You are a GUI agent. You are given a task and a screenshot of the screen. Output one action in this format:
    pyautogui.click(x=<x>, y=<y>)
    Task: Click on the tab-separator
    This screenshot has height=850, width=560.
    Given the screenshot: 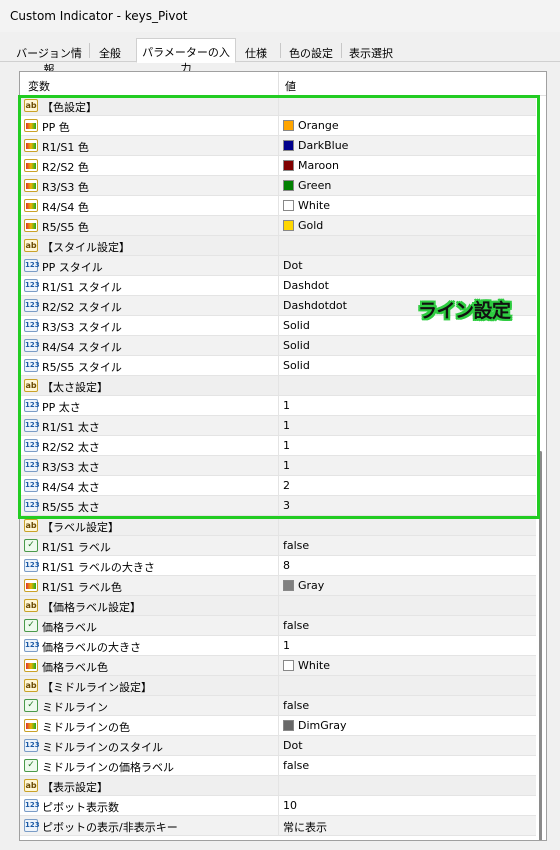 What is the action you would take?
    pyautogui.click(x=341, y=50)
    